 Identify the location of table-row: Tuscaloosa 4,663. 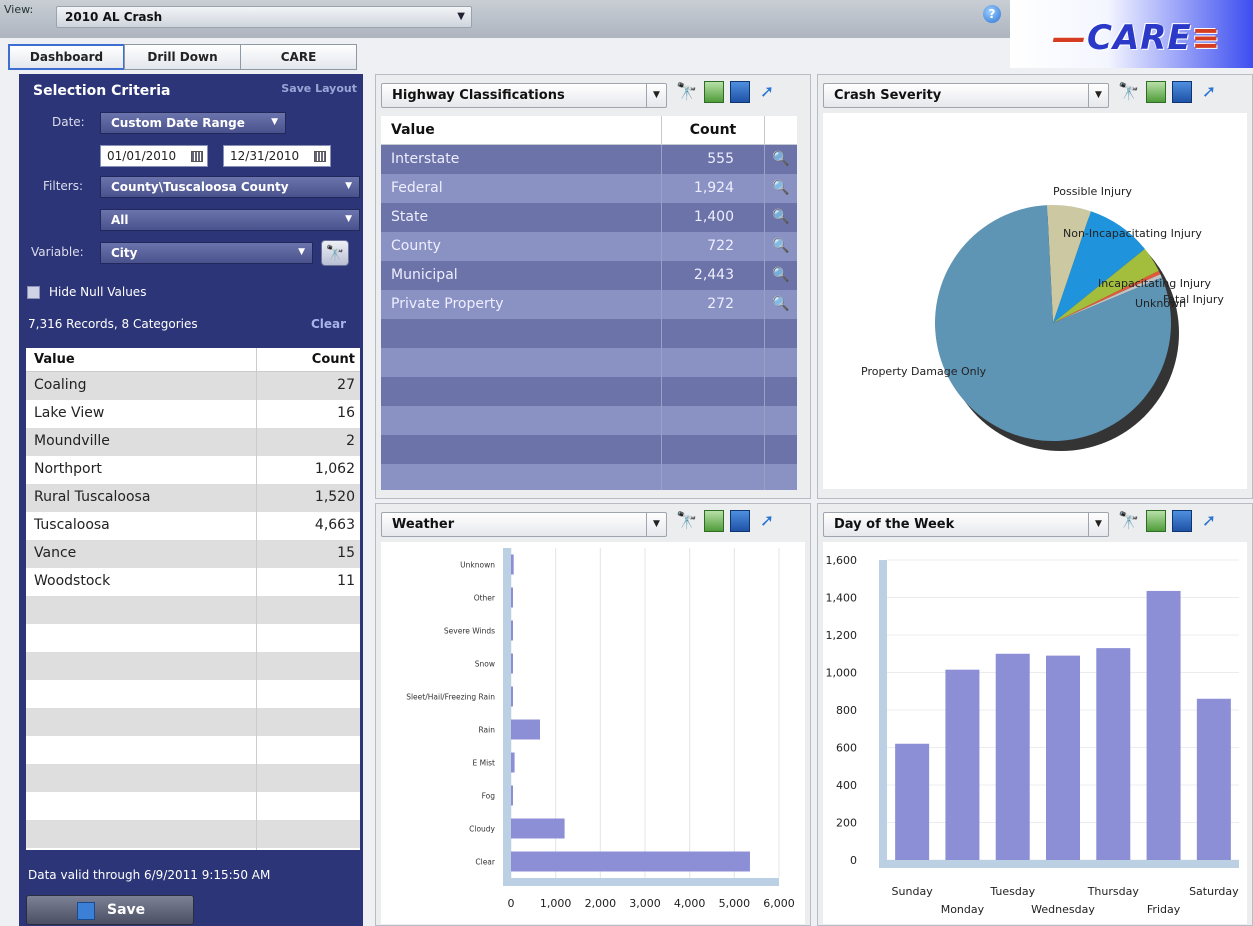
(193, 526).